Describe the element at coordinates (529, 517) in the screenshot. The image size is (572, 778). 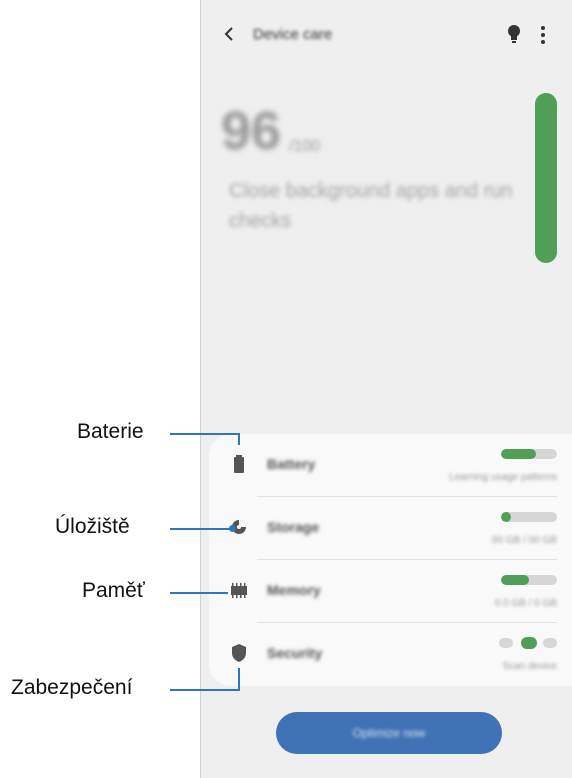
I see `storage-progress-bar` at that location.